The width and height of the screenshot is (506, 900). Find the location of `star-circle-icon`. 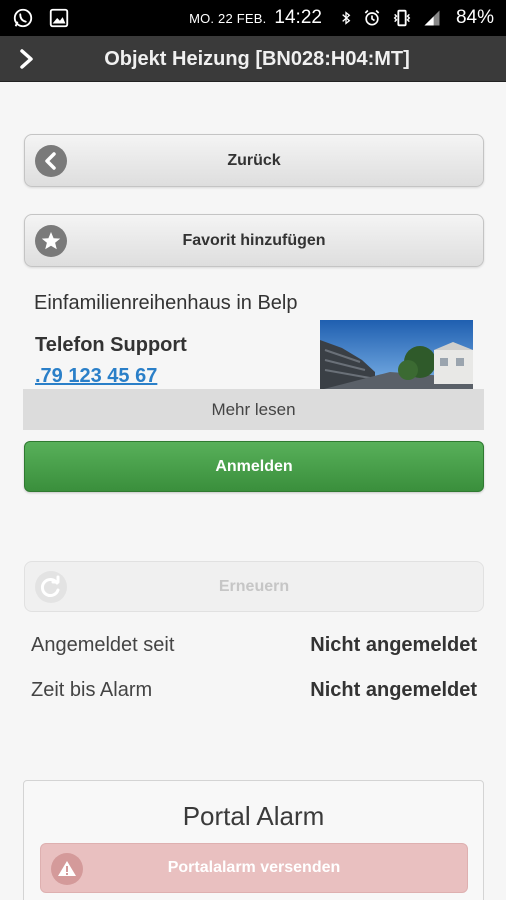

star-circle-icon is located at coordinates (51, 241).